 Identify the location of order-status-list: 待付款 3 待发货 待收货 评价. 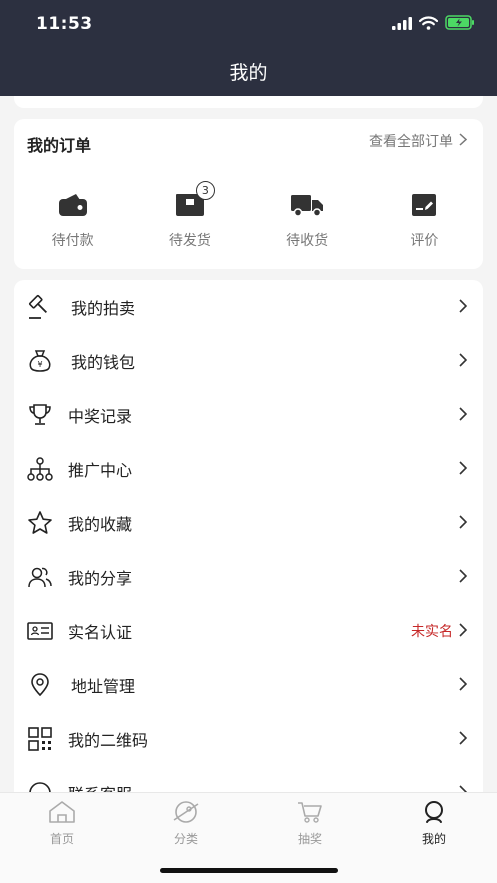
(248, 215).